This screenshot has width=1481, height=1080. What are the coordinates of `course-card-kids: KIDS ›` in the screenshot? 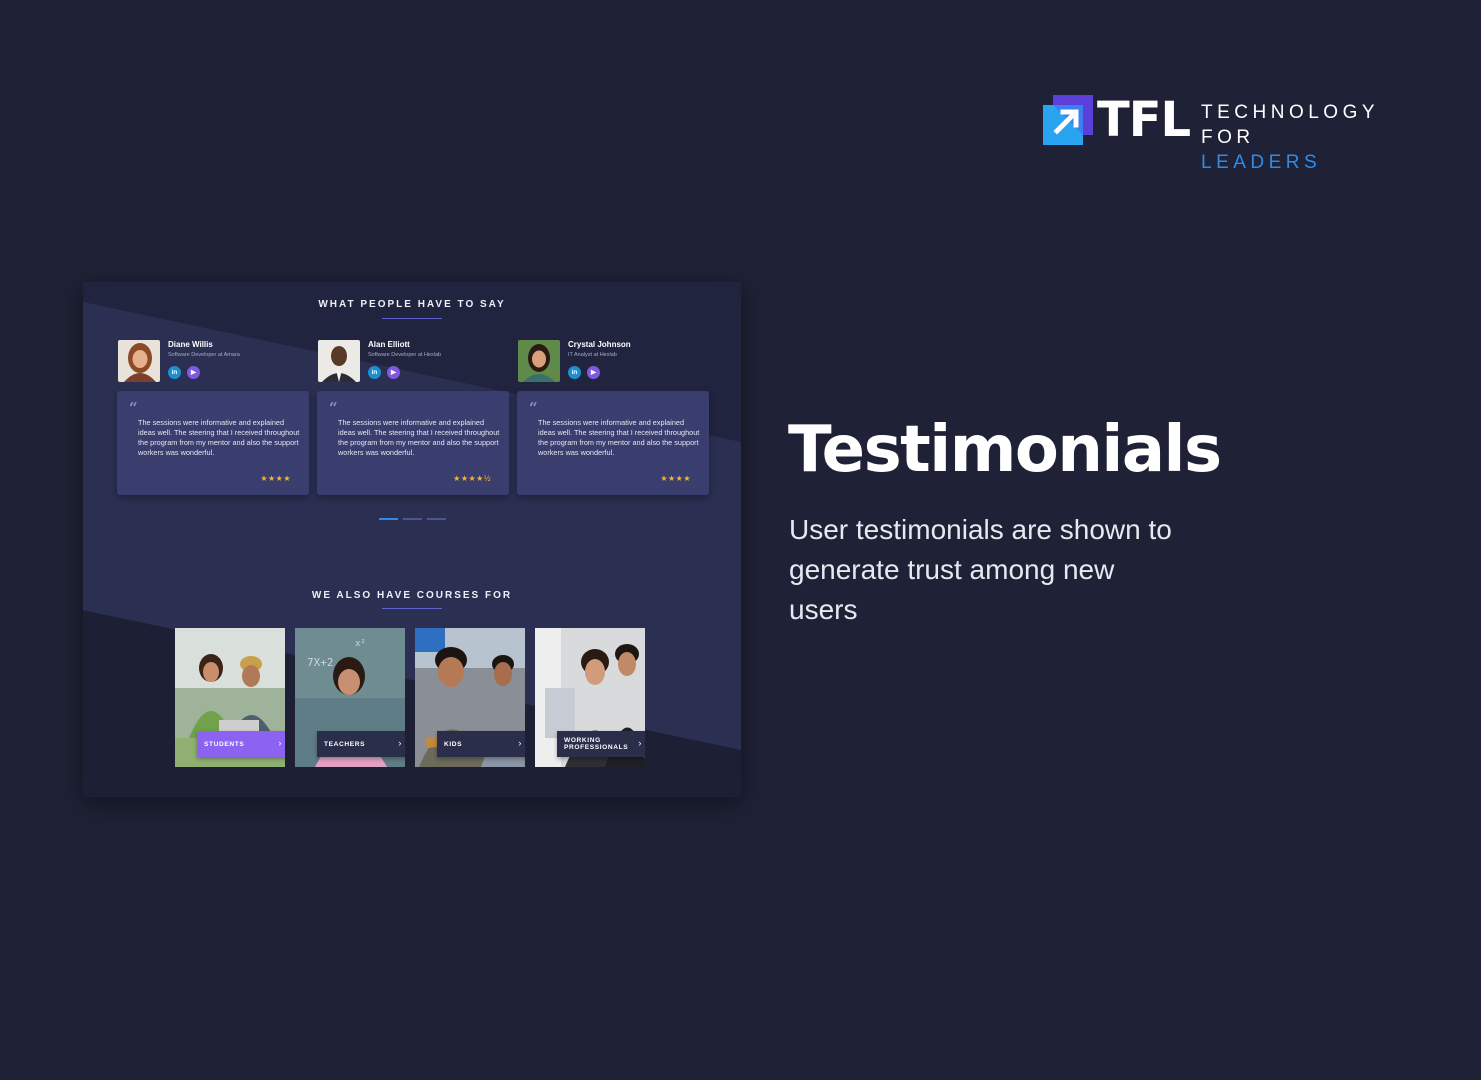 It's located at (470, 697).